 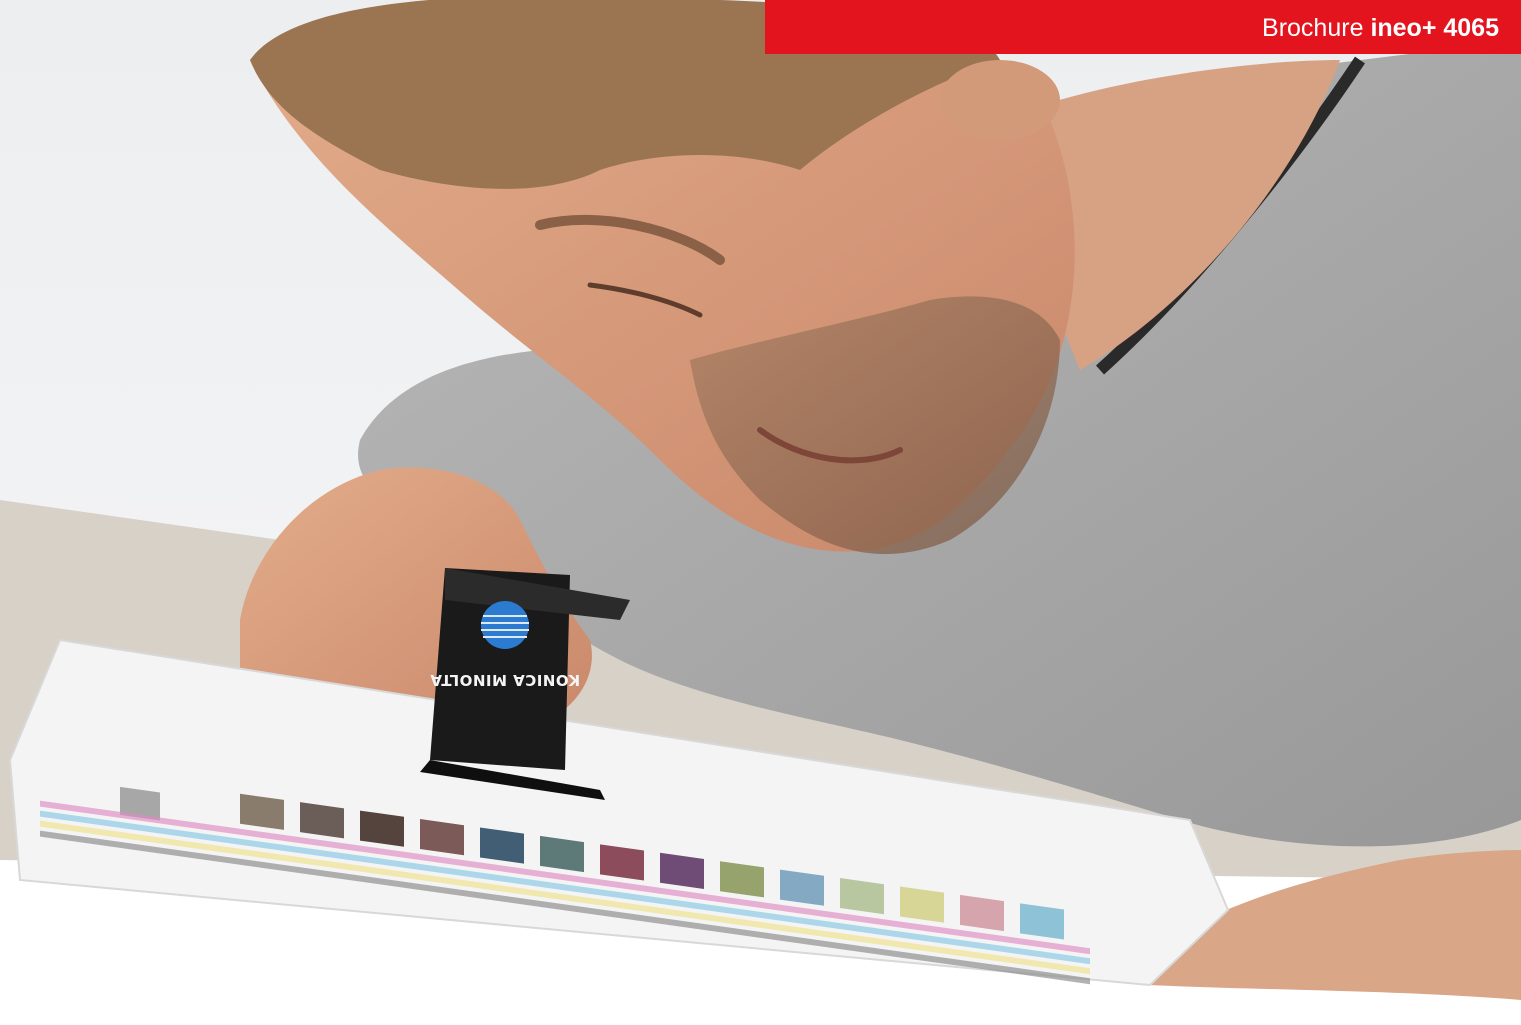 What do you see at coordinates (1000, 100) in the screenshot?
I see `ear` at bounding box center [1000, 100].